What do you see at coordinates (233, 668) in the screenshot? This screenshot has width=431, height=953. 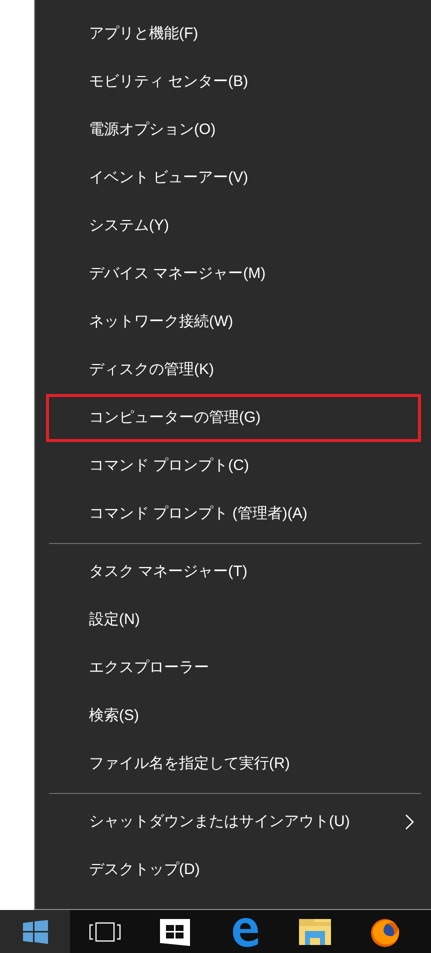 I see `menu-item: エクスプローラー` at bounding box center [233, 668].